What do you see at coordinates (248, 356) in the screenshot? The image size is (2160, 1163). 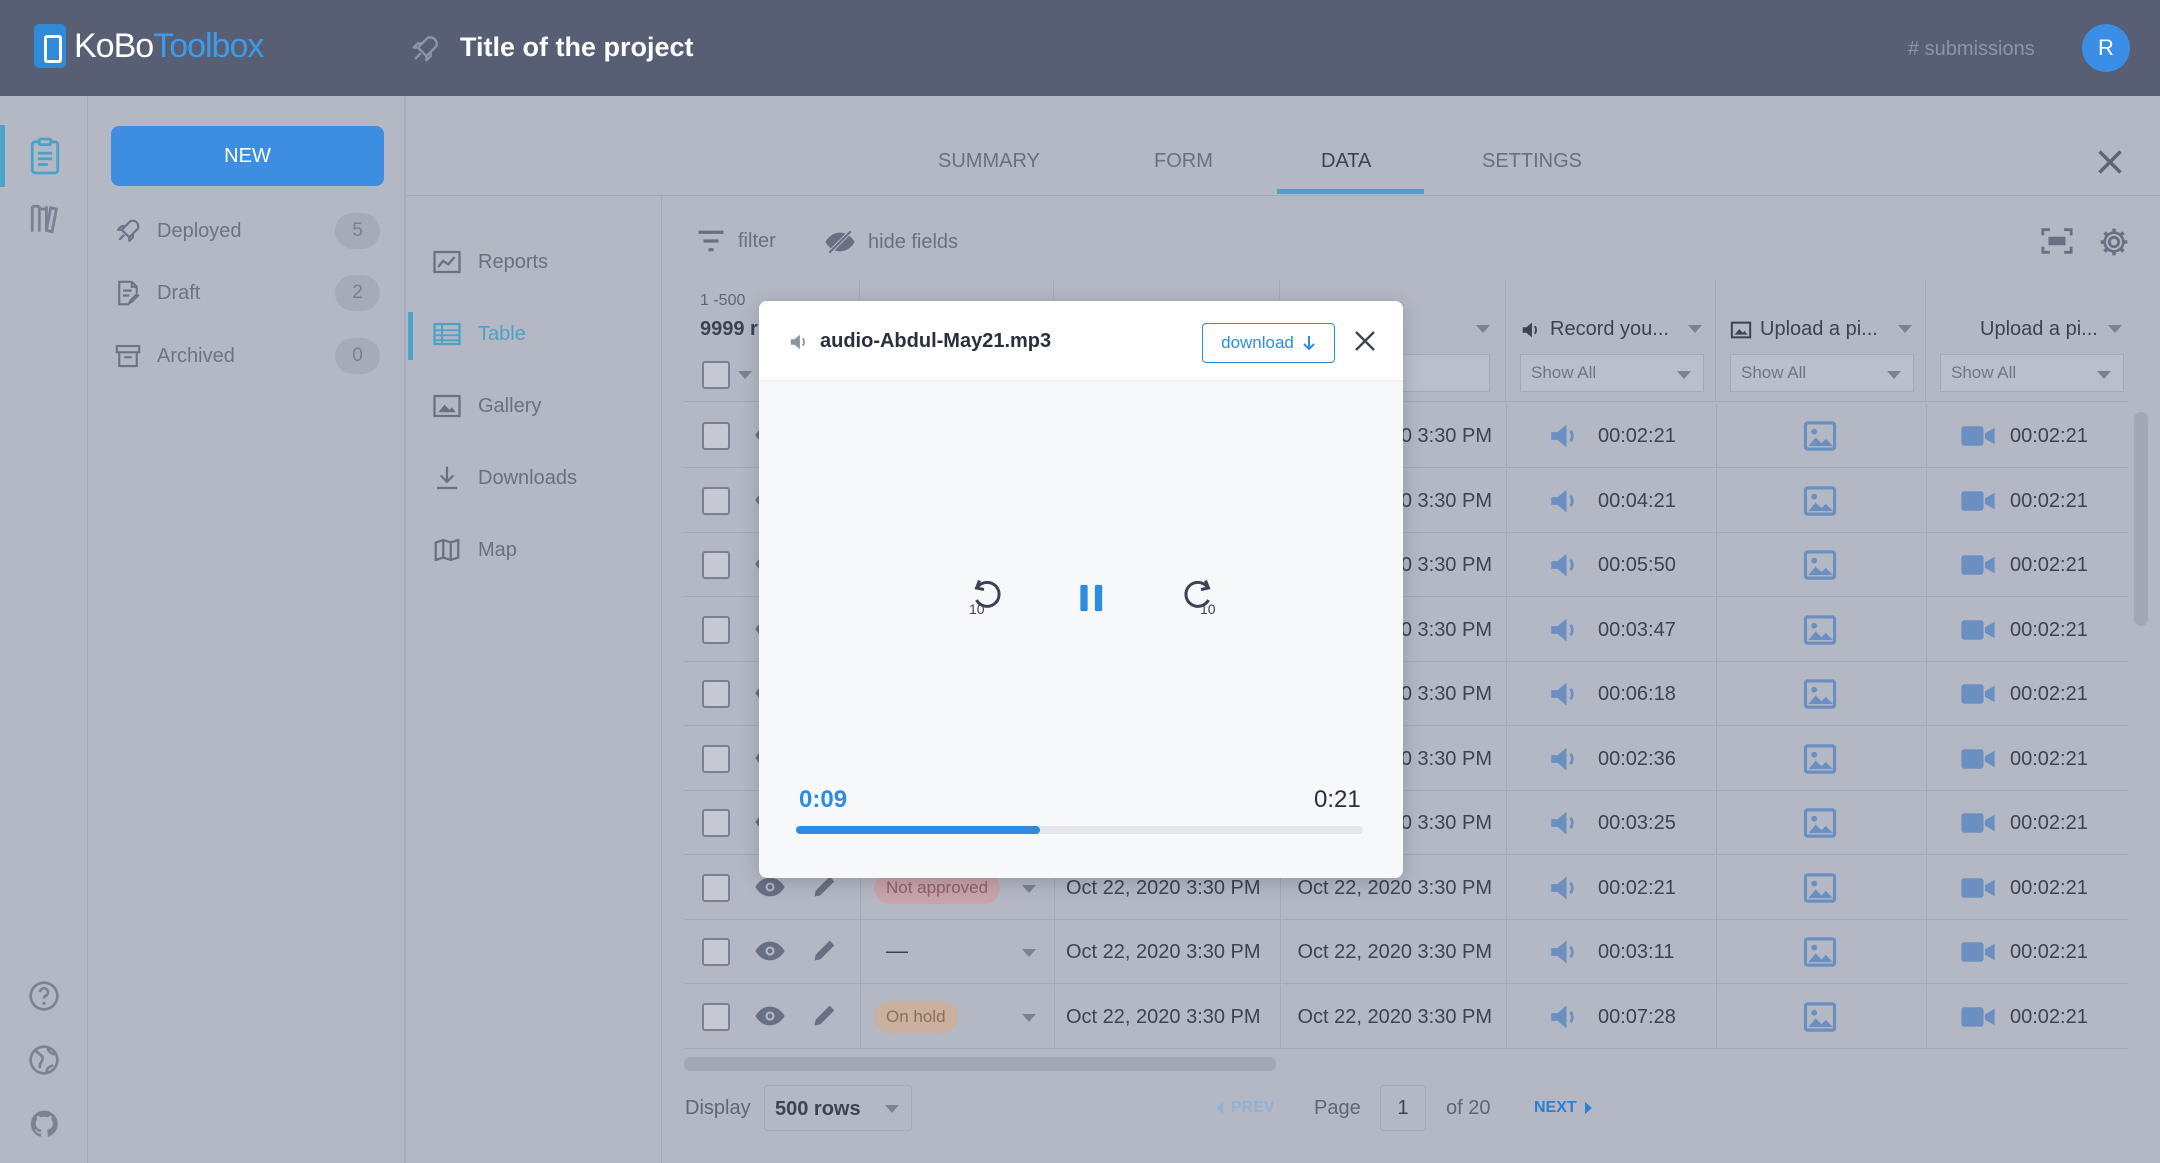 I see `sidebar-item-archived: Archived 0` at bounding box center [248, 356].